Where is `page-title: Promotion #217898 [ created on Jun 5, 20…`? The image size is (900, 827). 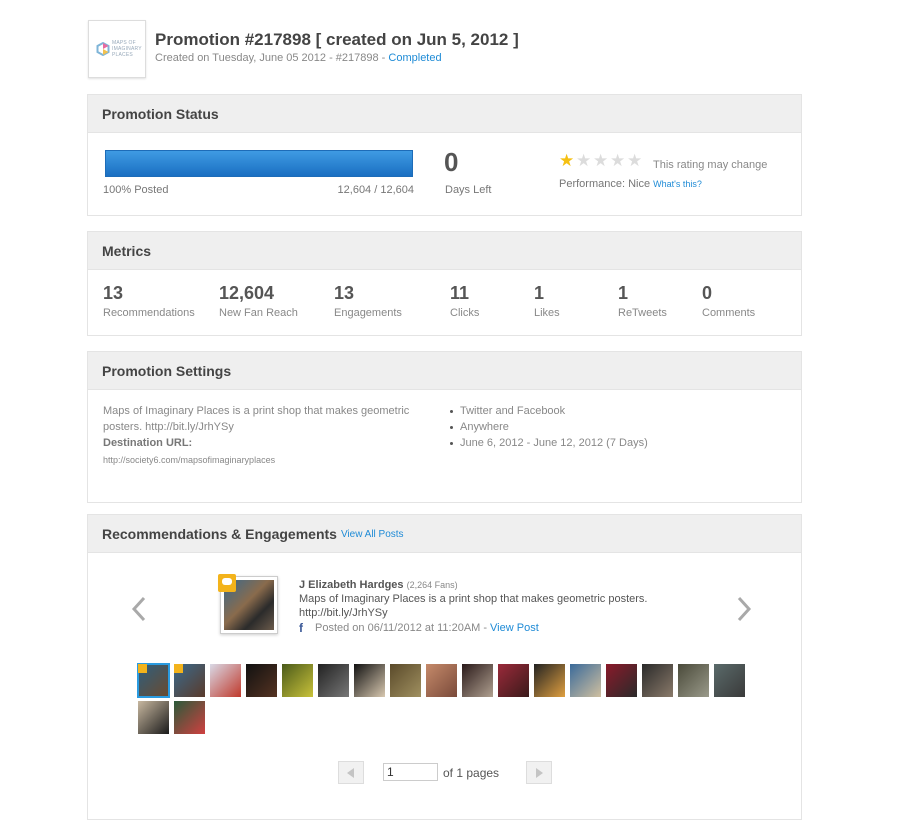
page-title: Promotion #217898 [ created on Jun 5, 20… is located at coordinates (337, 39).